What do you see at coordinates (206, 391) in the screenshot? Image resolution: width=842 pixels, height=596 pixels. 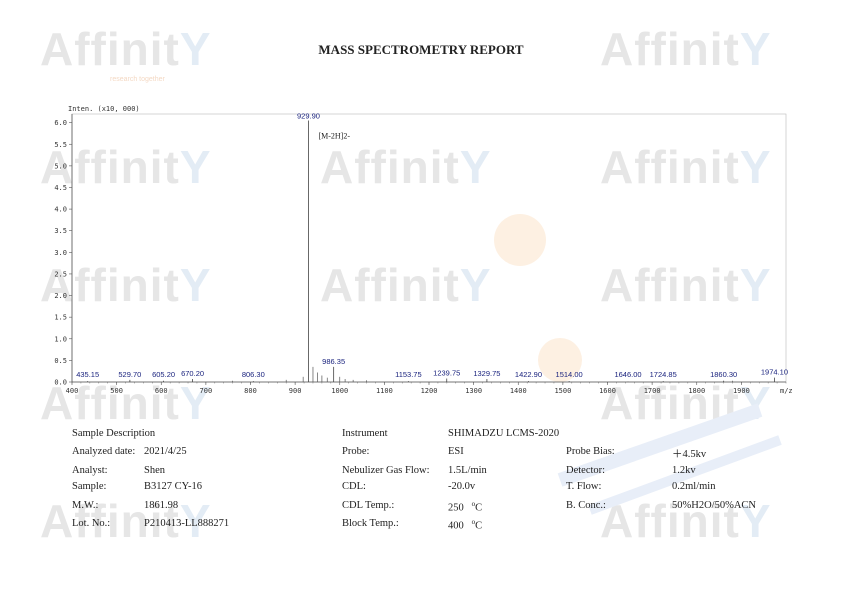 I see `x-tick-label: 700` at bounding box center [206, 391].